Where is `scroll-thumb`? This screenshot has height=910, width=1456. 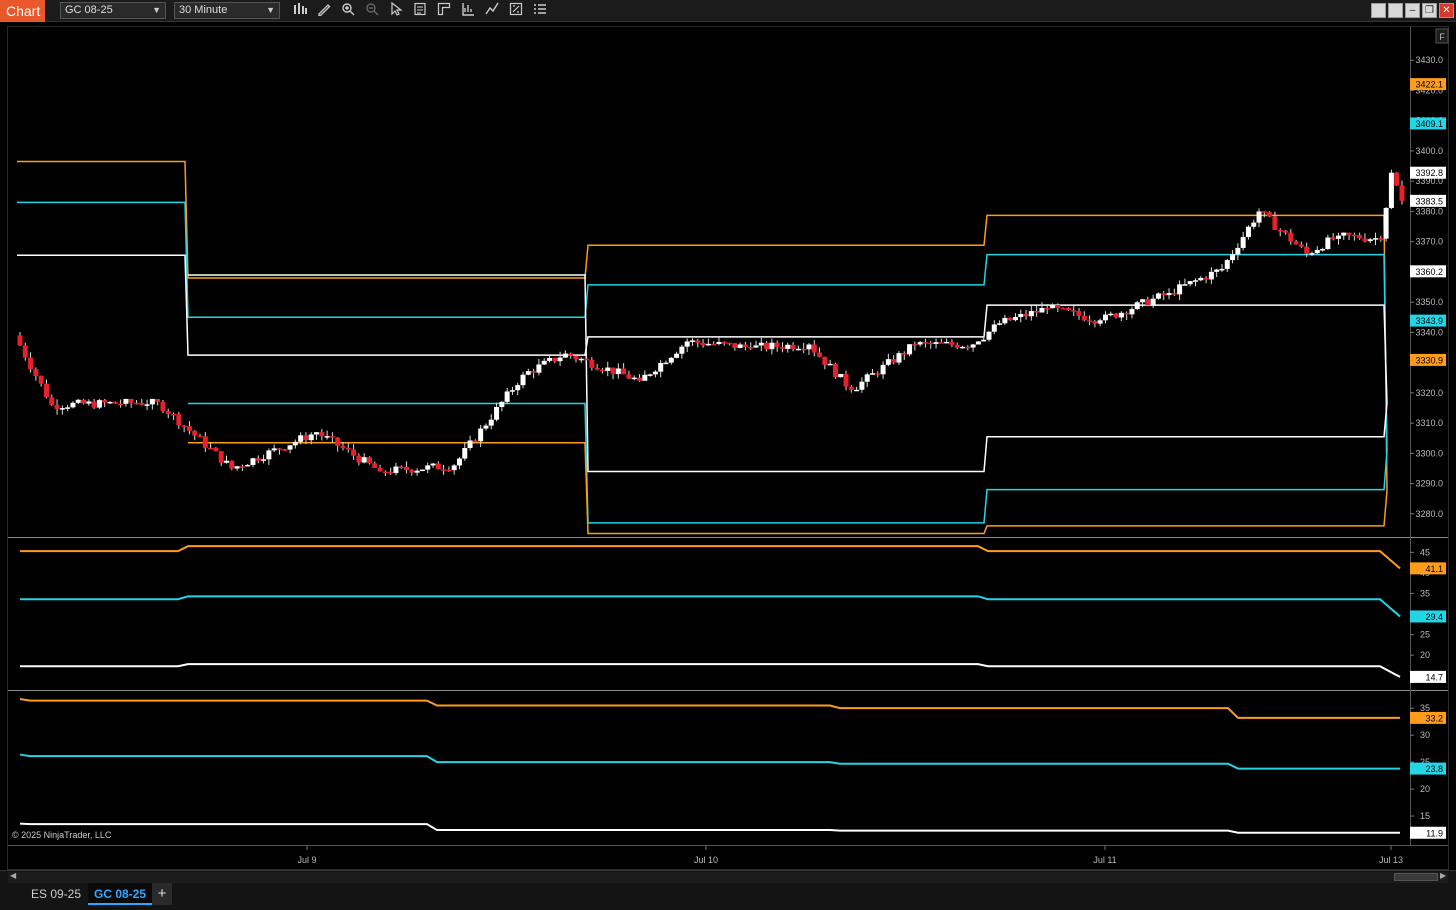
scroll-thumb is located at coordinates (1416, 877).